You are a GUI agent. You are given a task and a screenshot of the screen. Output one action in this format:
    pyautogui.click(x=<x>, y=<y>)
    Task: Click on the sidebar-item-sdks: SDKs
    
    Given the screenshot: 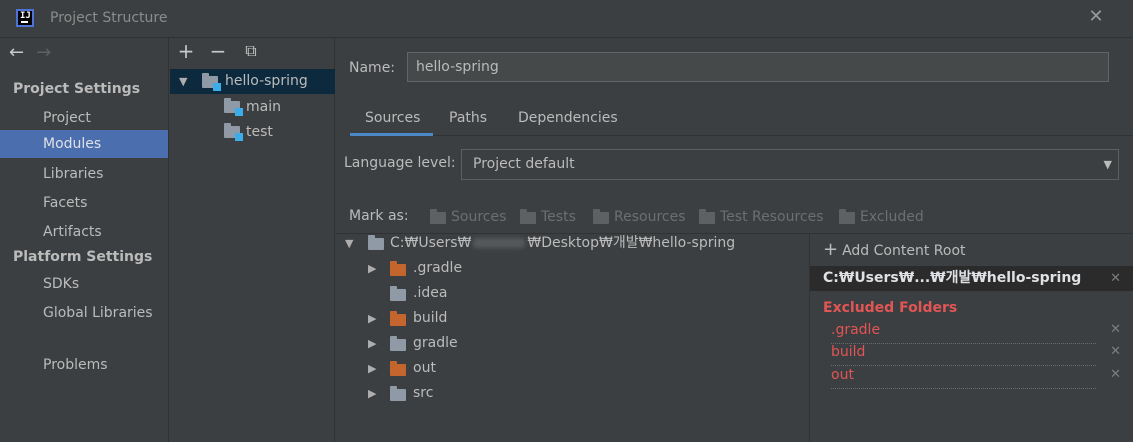 What is the action you would take?
    pyautogui.click(x=84, y=284)
    